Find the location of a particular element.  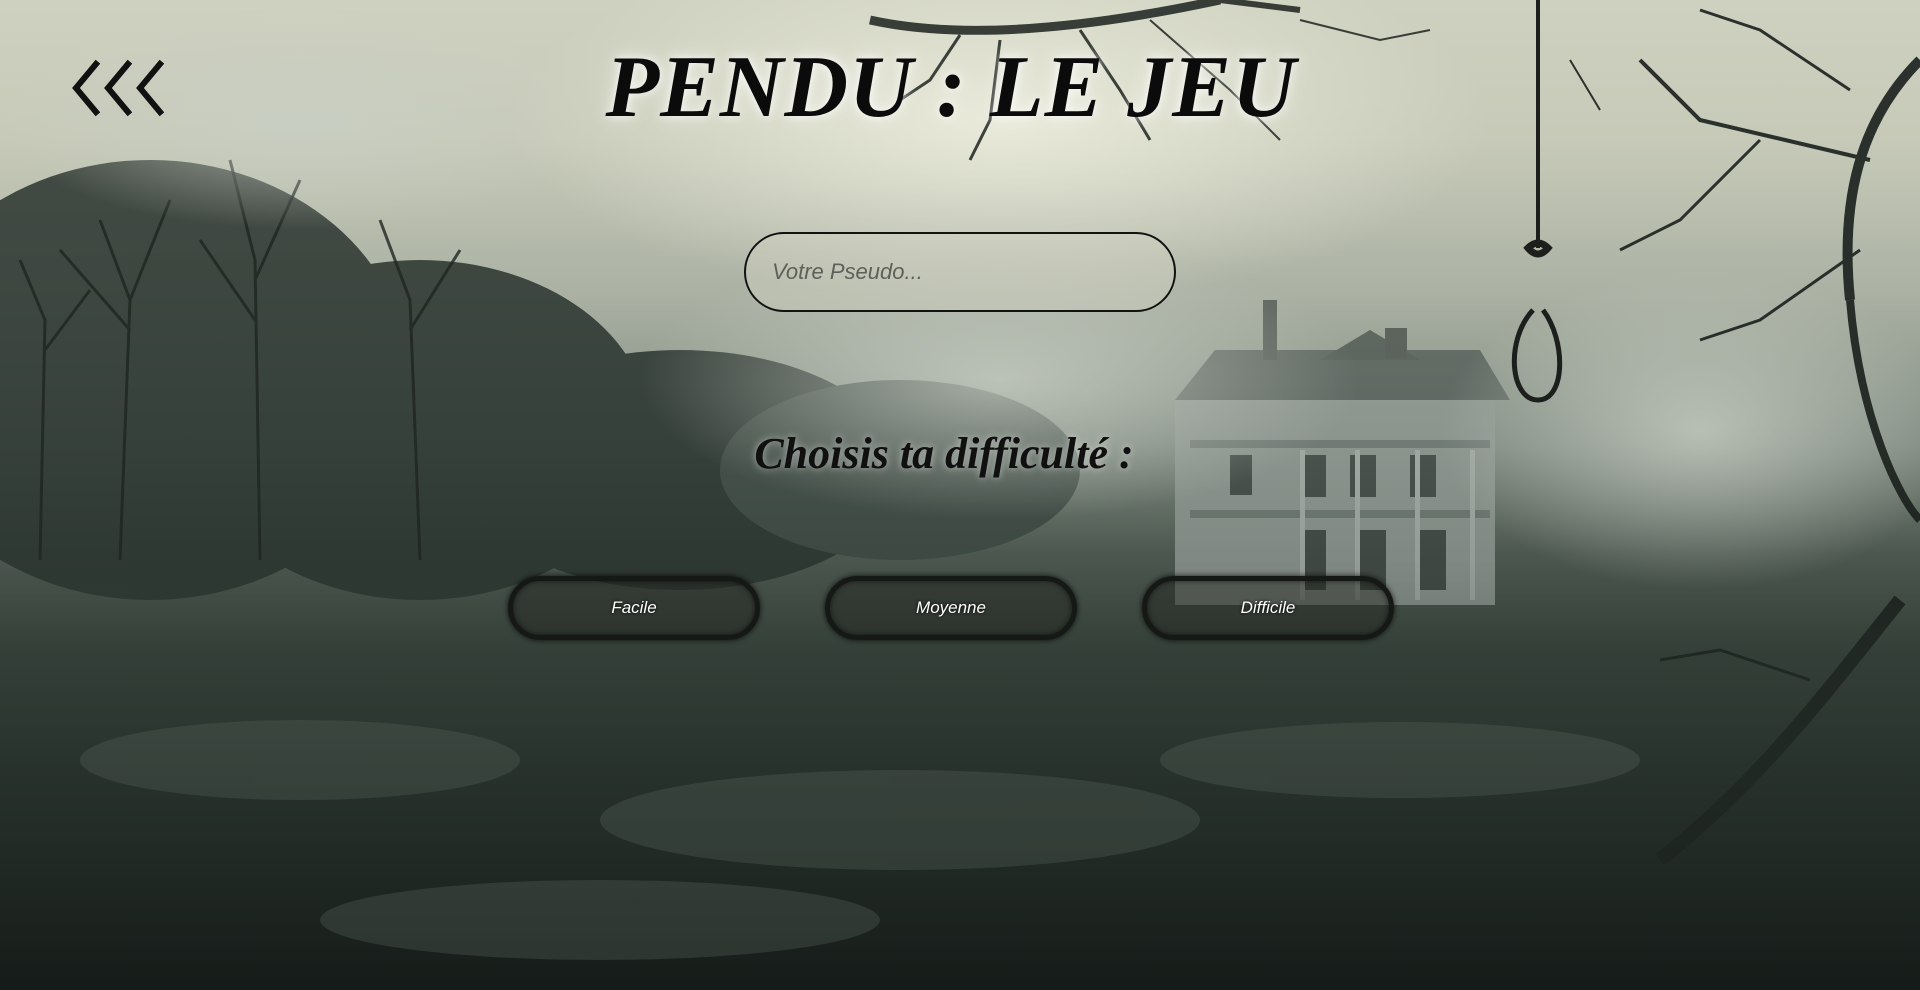

pseudo-input is located at coordinates (960, 272).